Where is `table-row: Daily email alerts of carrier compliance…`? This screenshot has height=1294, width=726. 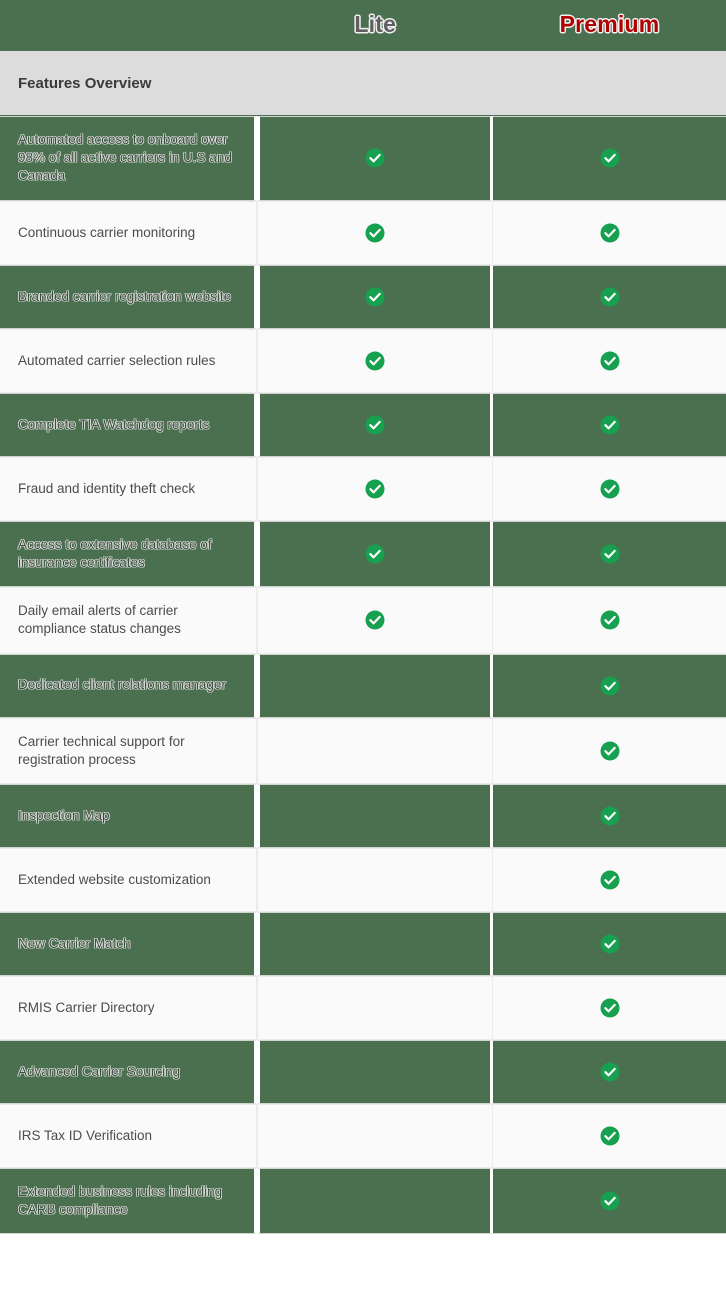 table-row: Daily email alerts of carrier compliance… is located at coordinates (363, 620).